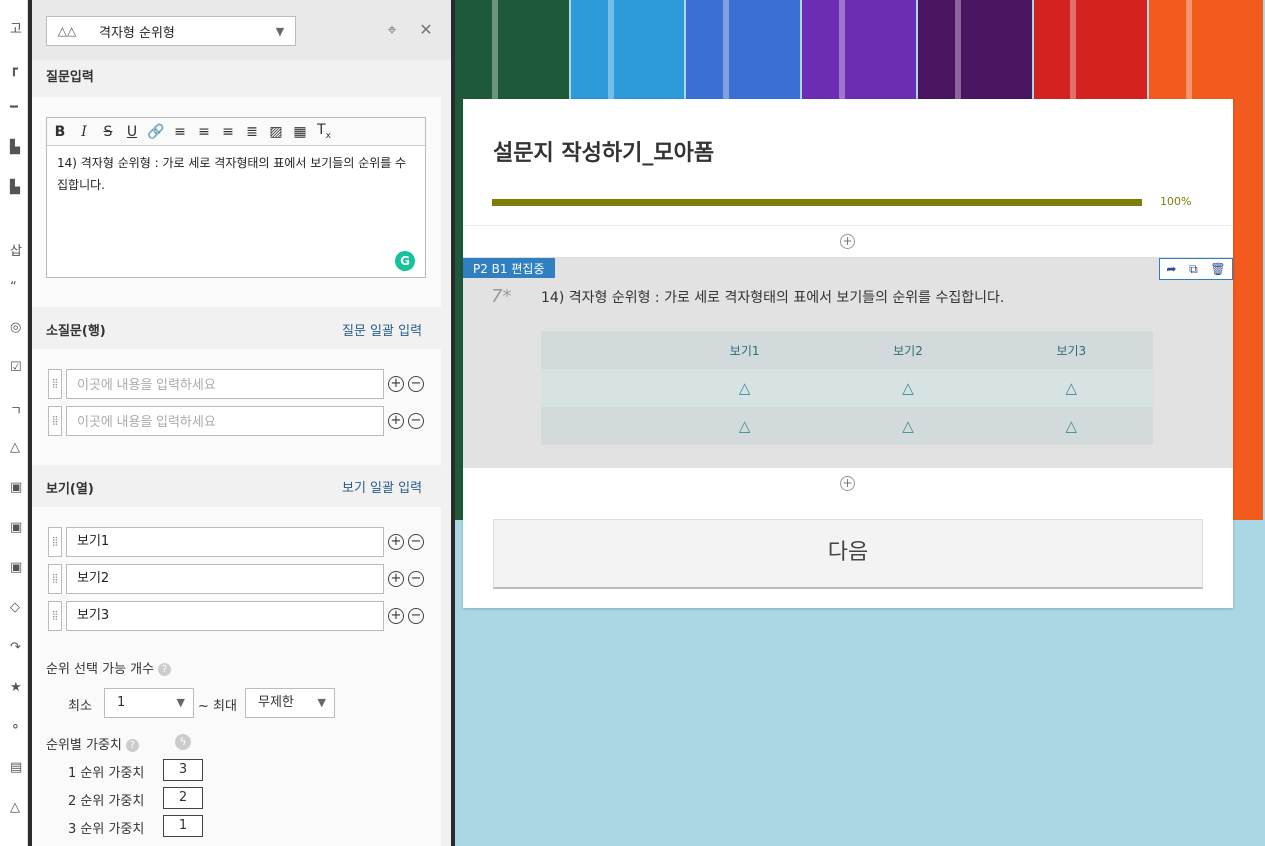  Describe the element at coordinates (15, 727) in the screenshot. I see `strip-glyph: ⚬` at that location.